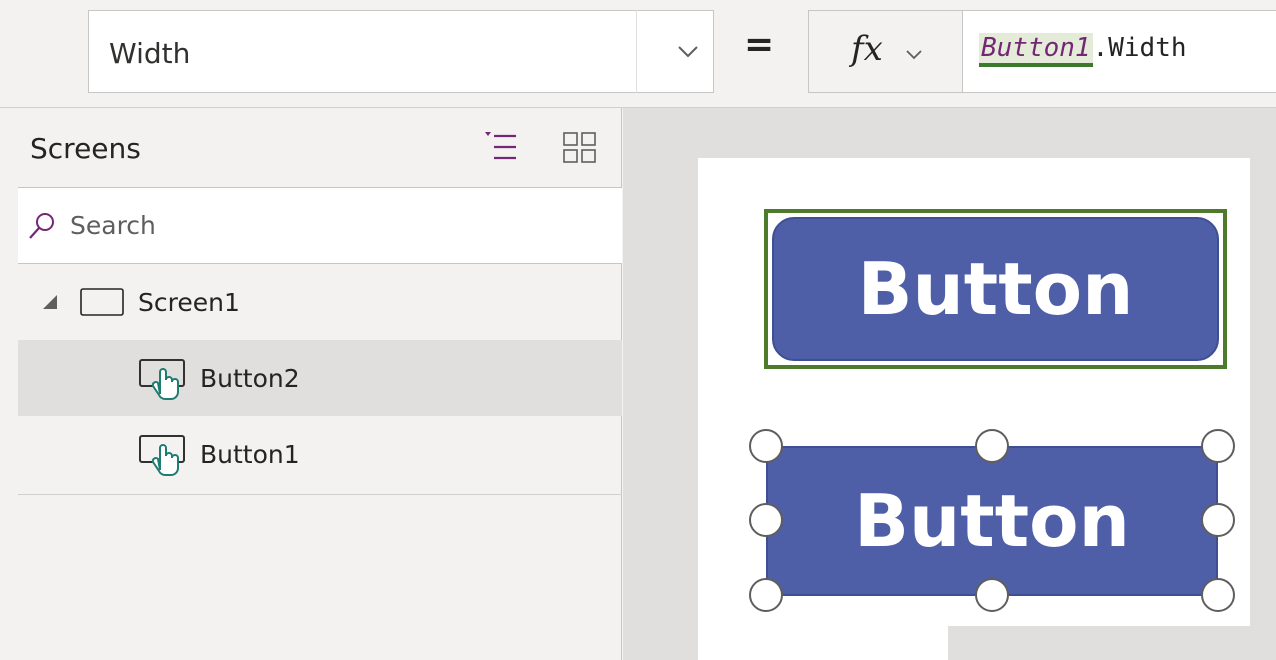  What do you see at coordinates (914, 55) in the screenshot?
I see `fx-chevron-icon` at bounding box center [914, 55].